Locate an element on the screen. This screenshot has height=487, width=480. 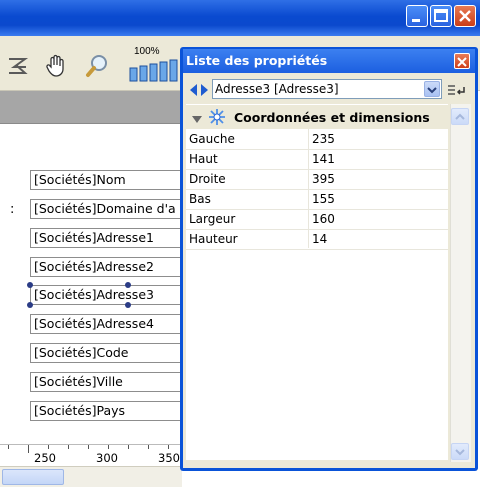
hand-icon is located at coordinates (55, 65).